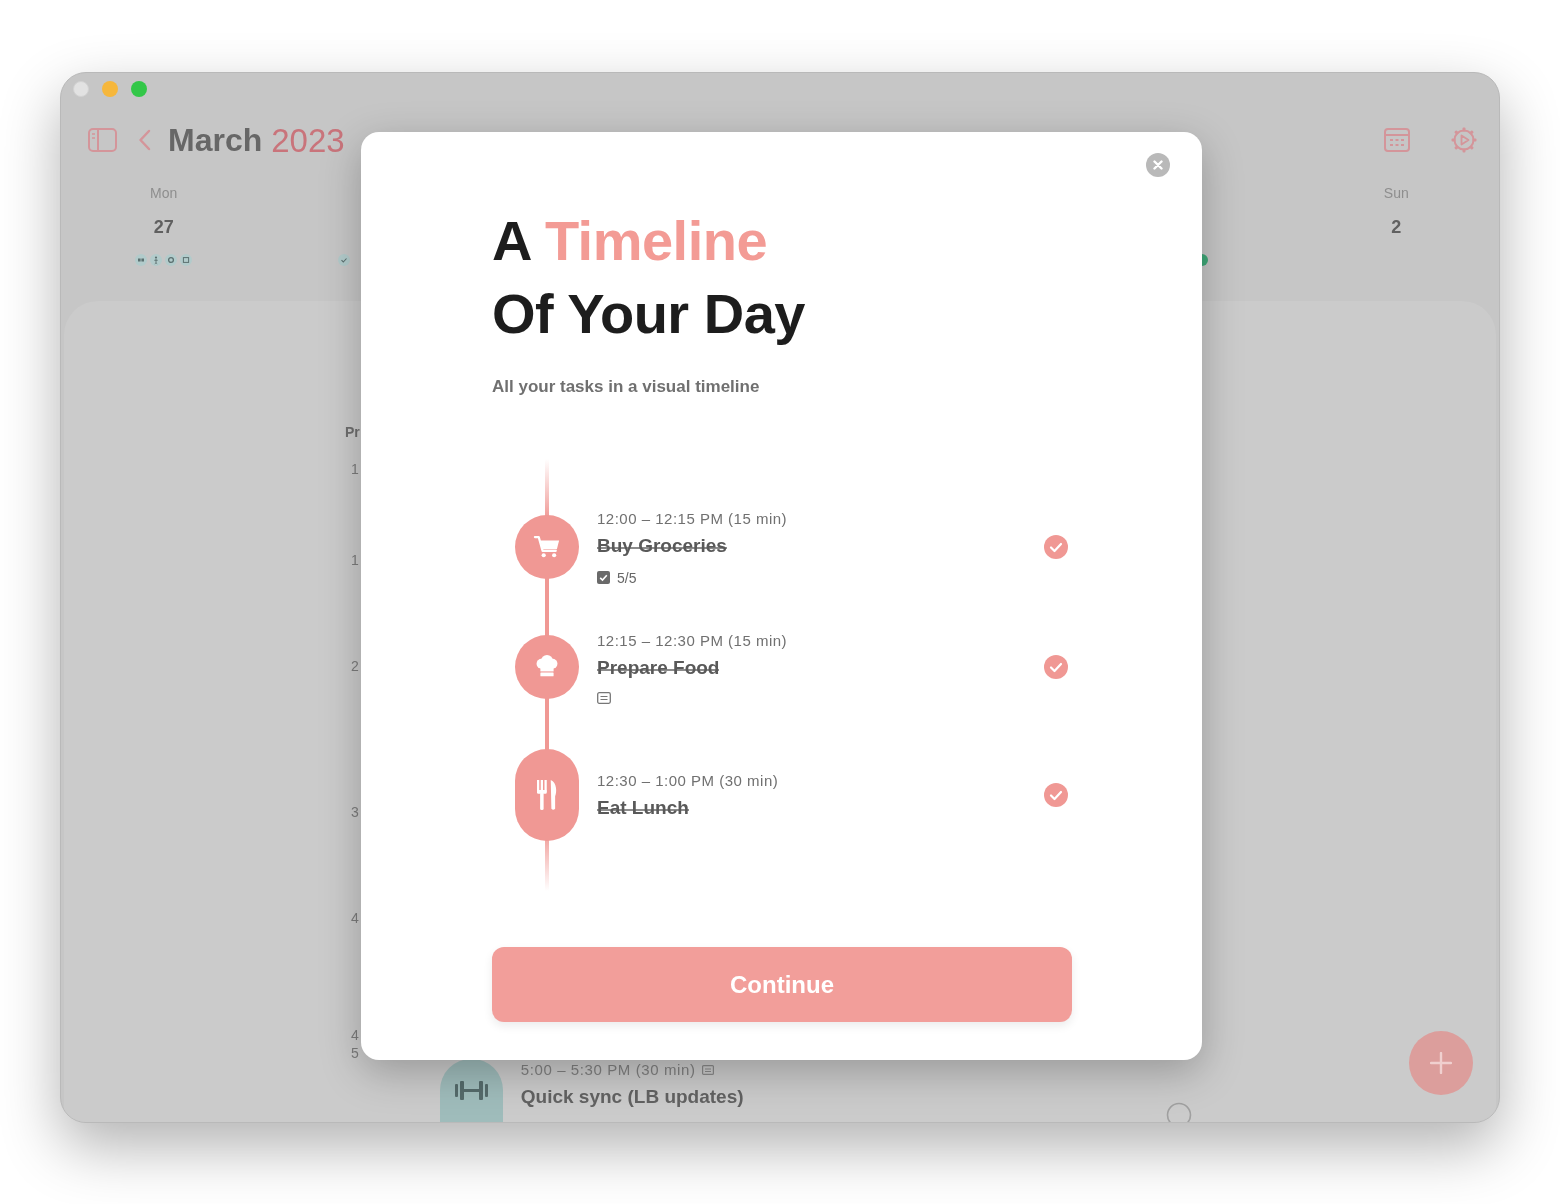 The image size is (1560, 1204). What do you see at coordinates (782, 984) in the screenshot?
I see `continue-button: Continue` at bounding box center [782, 984].